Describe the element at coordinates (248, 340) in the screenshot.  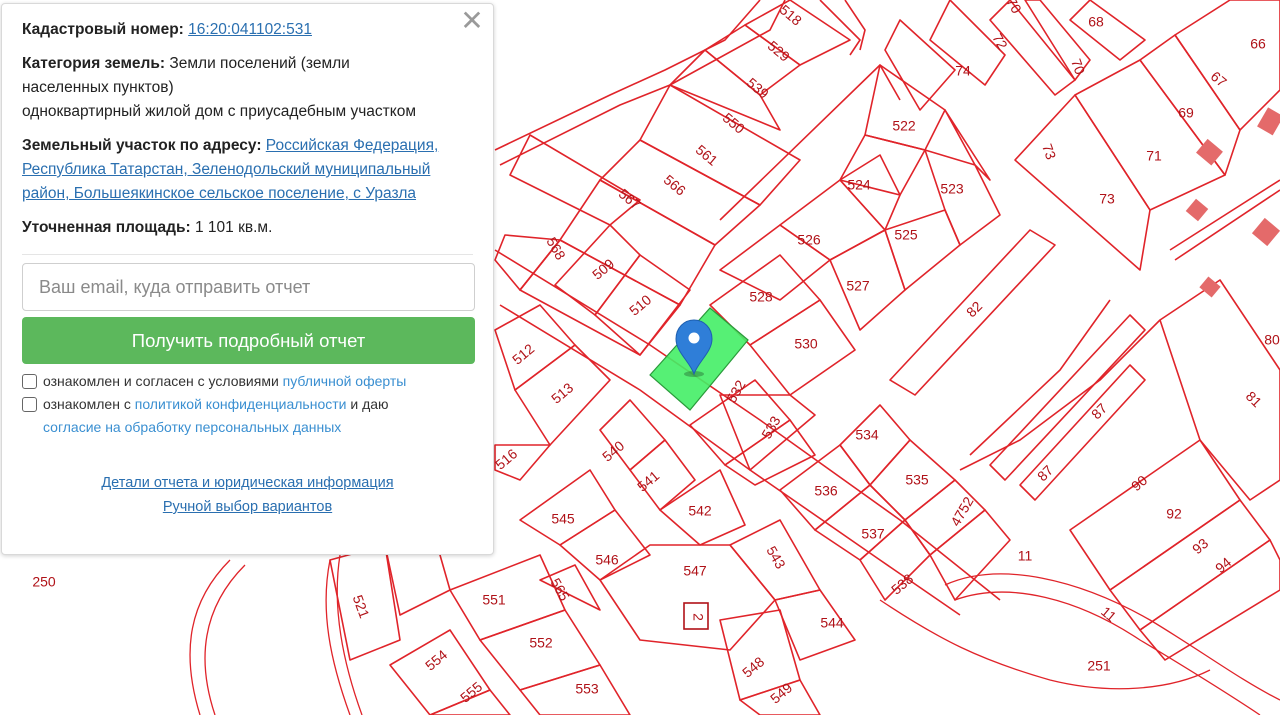
I see `get-report-button: Получить подробный отчет` at that location.